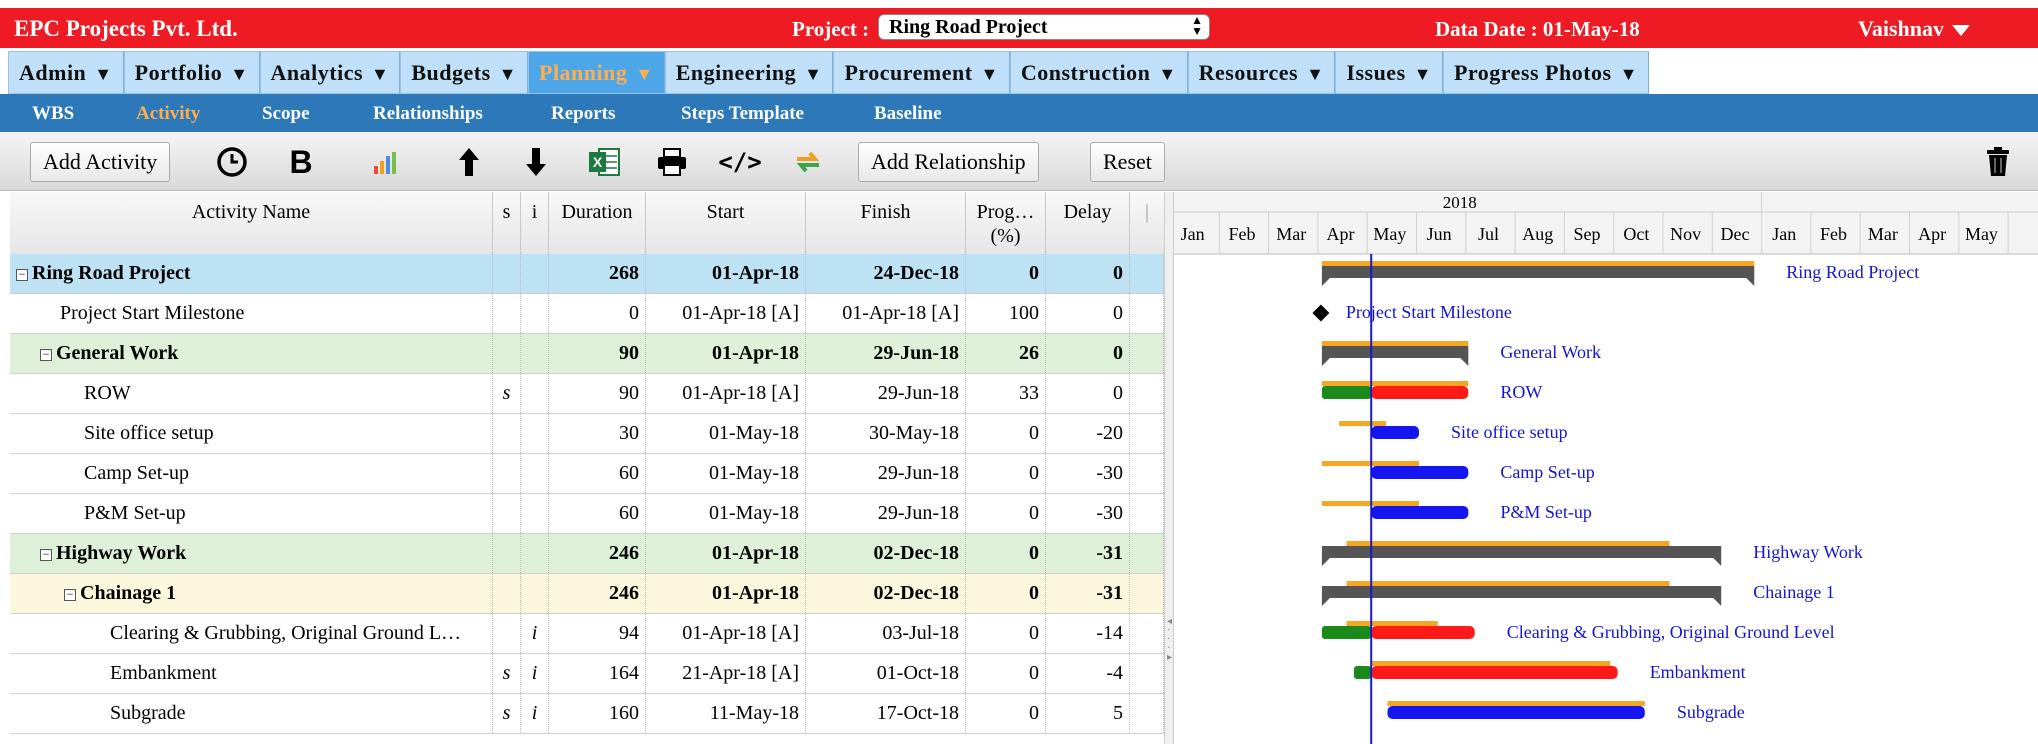 The width and height of the screenshot is (2038, 744). Describe the element at coordinates (1088, 673) in the screenshot. I see `cell-delay: -4` at that location.